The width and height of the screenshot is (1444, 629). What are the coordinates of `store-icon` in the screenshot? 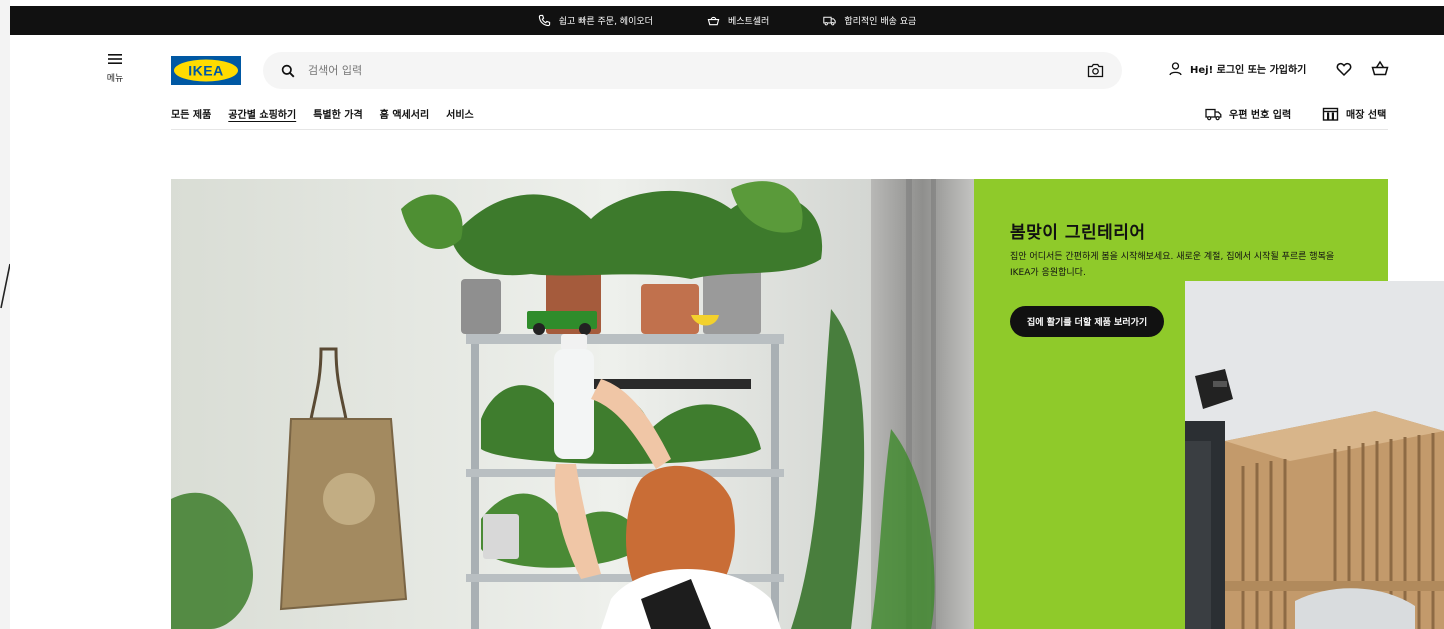 It's located at (1330, 114).